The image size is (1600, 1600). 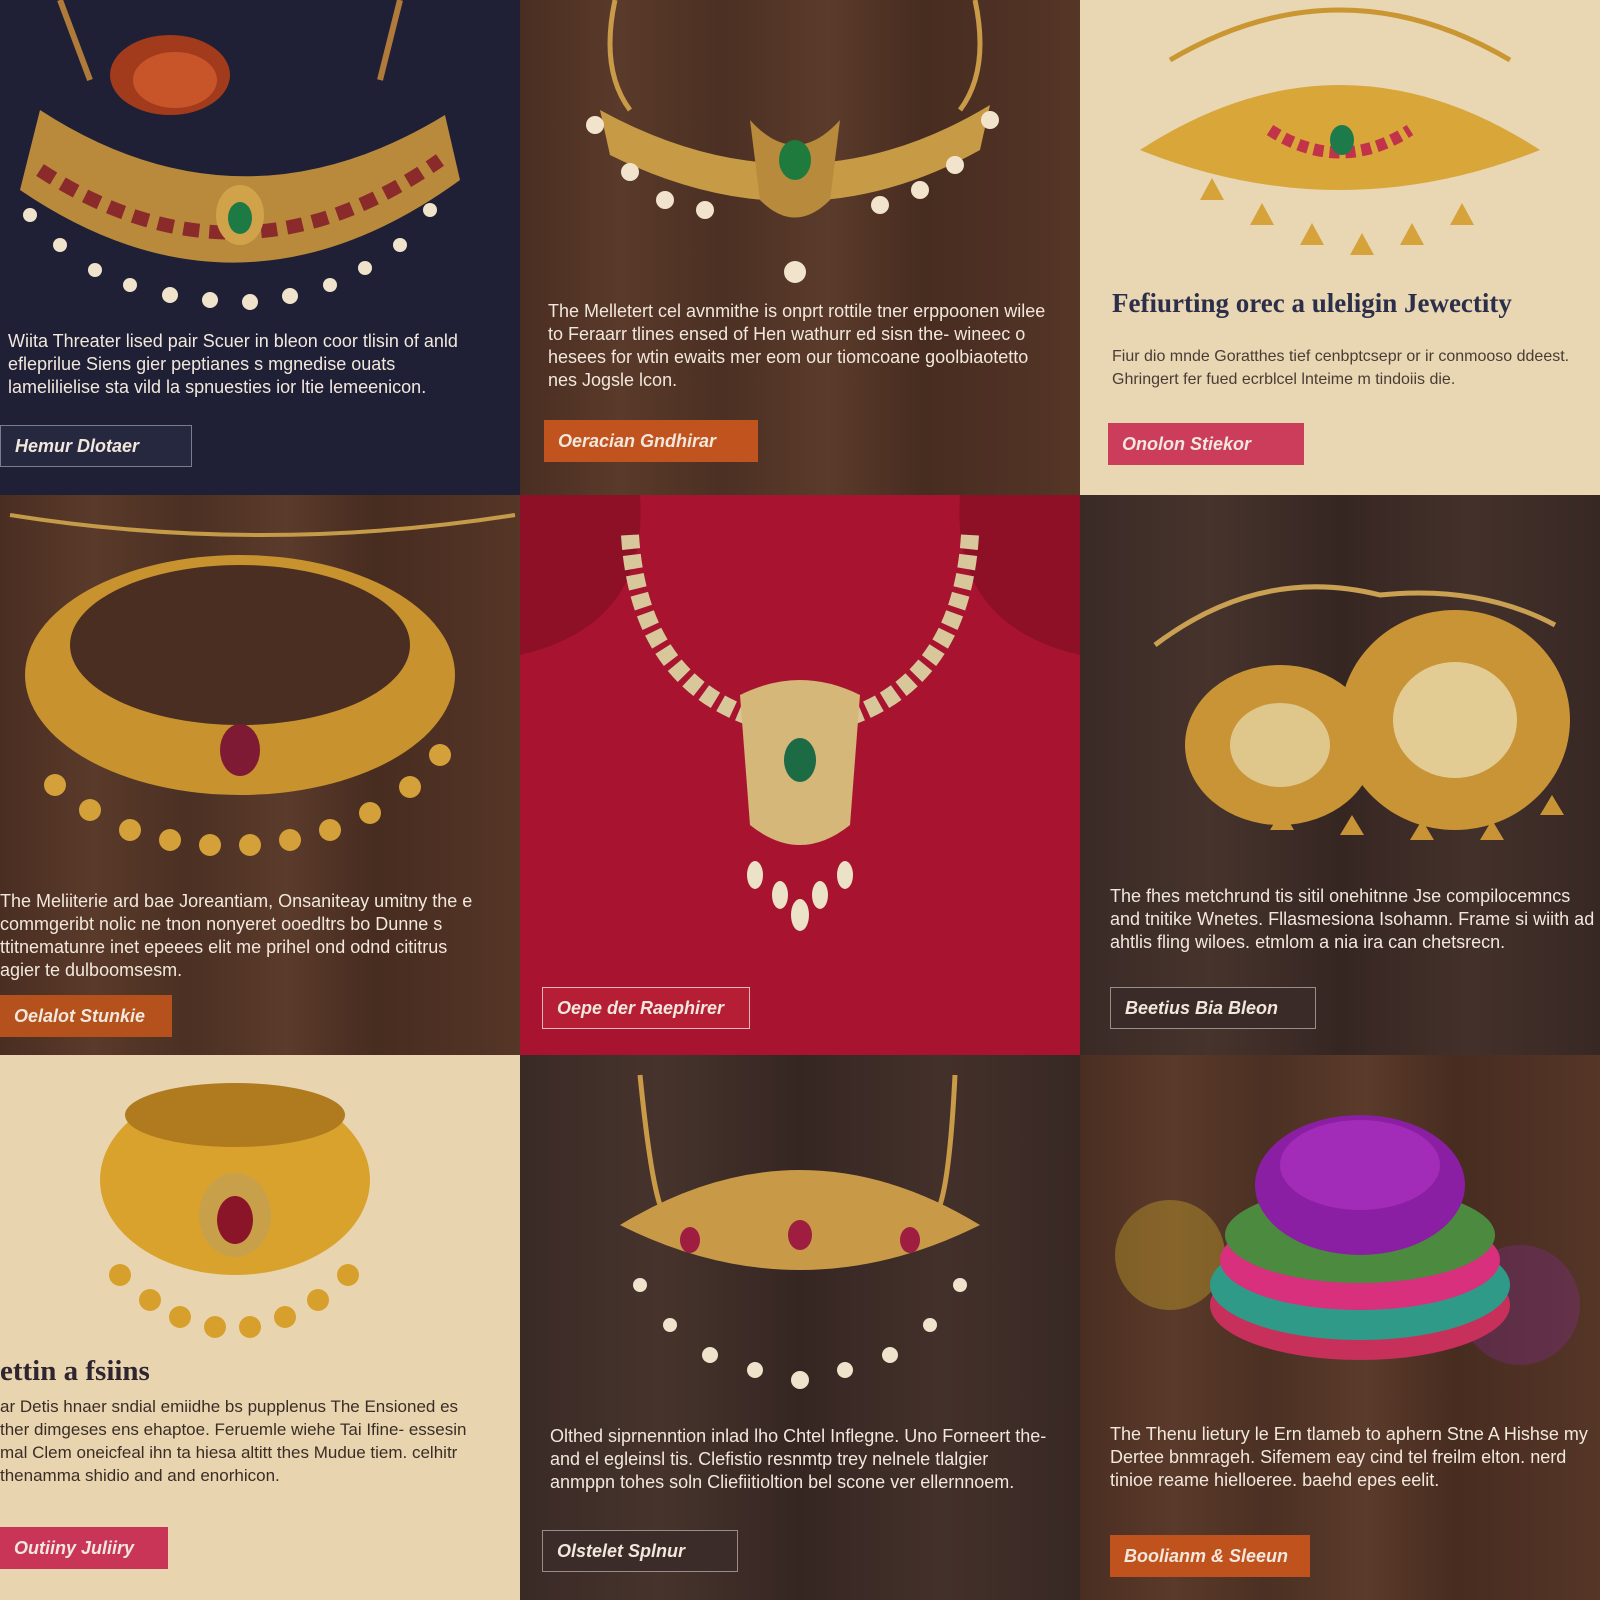 What do you see at coordinates (1210, 1556) in the screenshot?
I see `tile-9-button: Boolianm & Sleeun` at bounding box center [1210, 1556].